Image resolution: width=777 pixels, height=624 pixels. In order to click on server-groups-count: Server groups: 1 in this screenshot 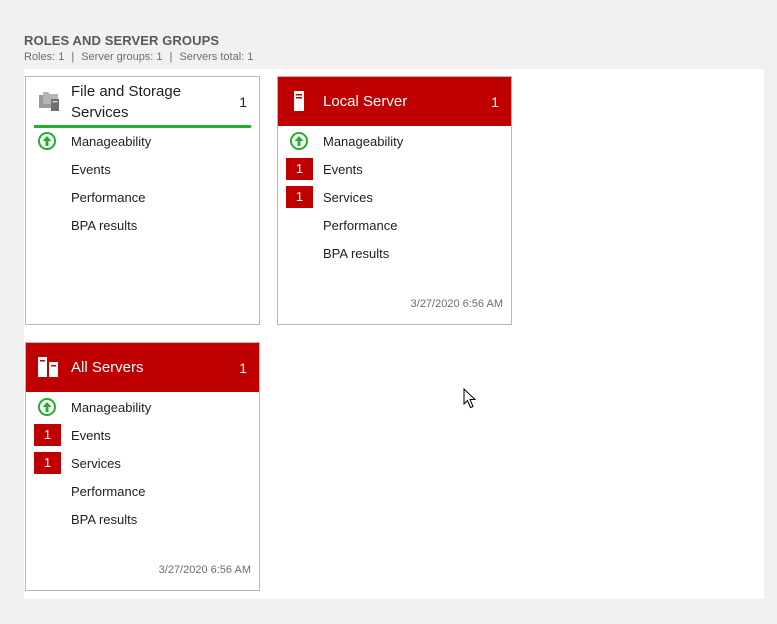, I will do `click(122, 57)`.